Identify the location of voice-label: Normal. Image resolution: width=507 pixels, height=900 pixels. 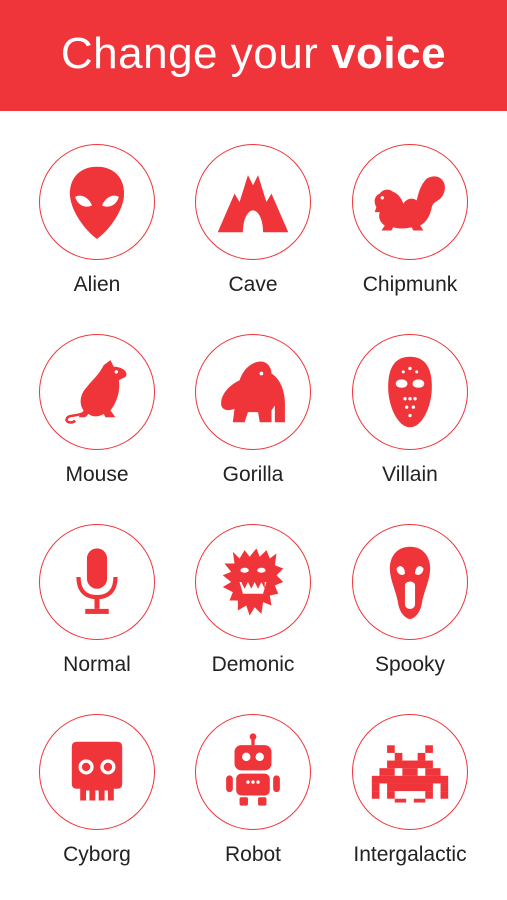
(97, 664).